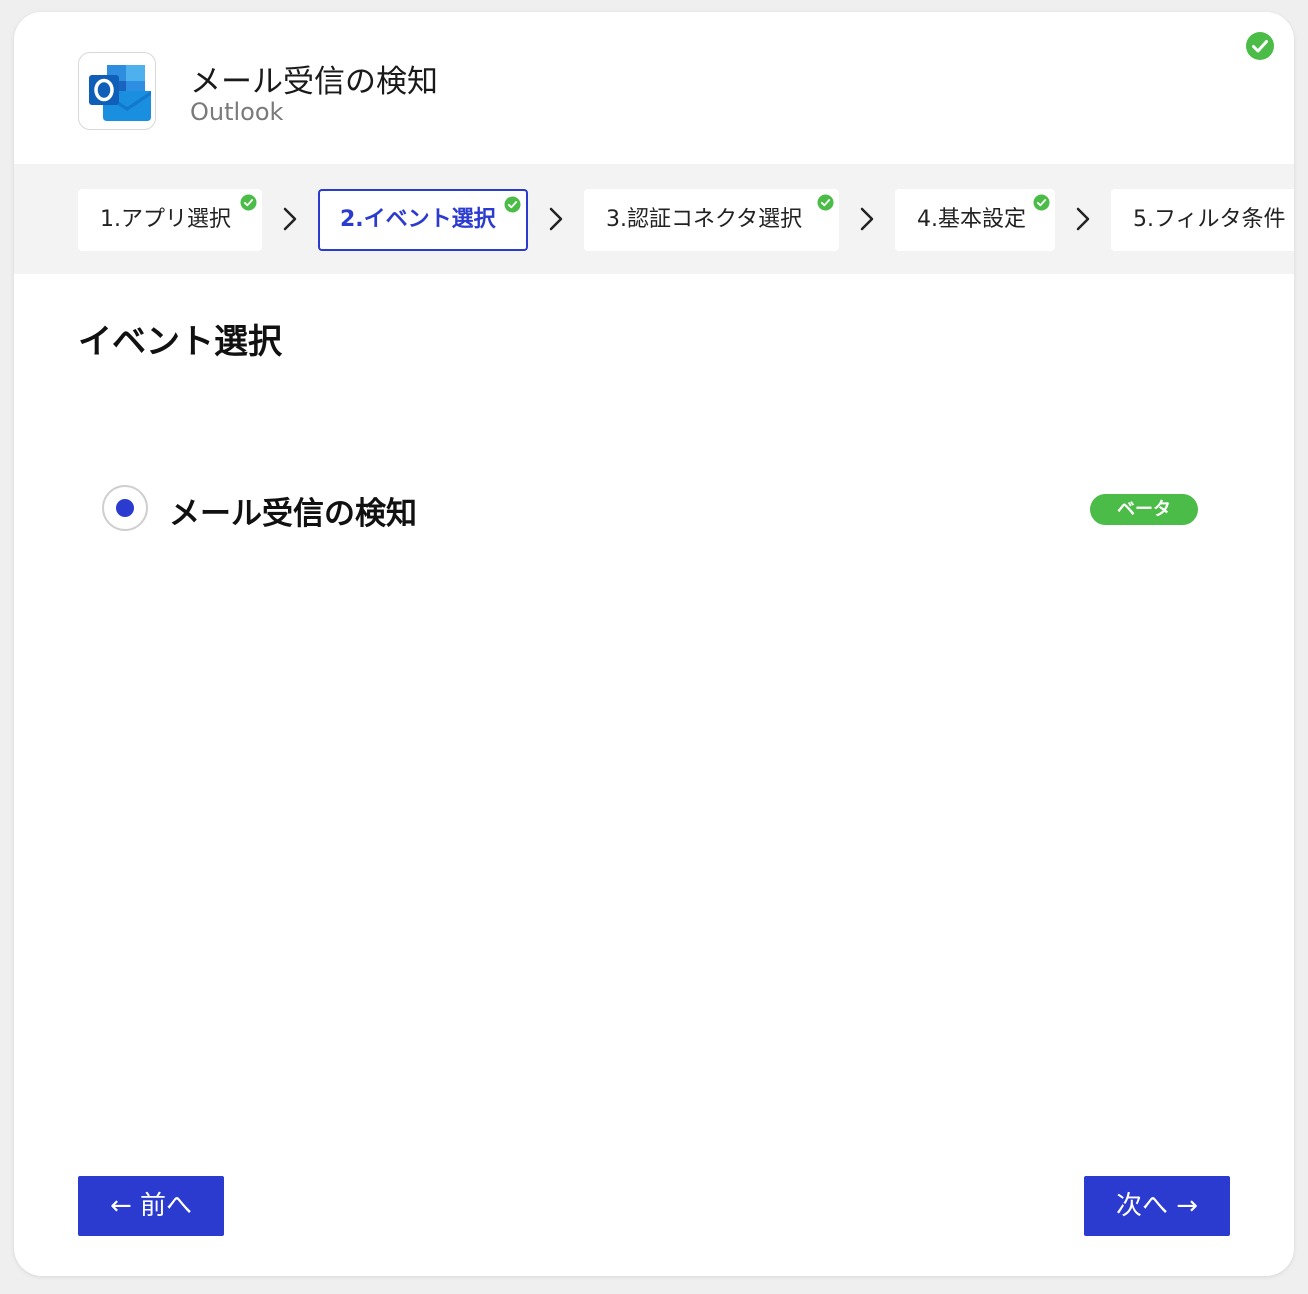 The image size is (1308, 1294). What do you see at coordinates (1209, 219) in the screenshot?
I see `step-label: 5.フィルタ条件` at bounding box center [1209, 219].